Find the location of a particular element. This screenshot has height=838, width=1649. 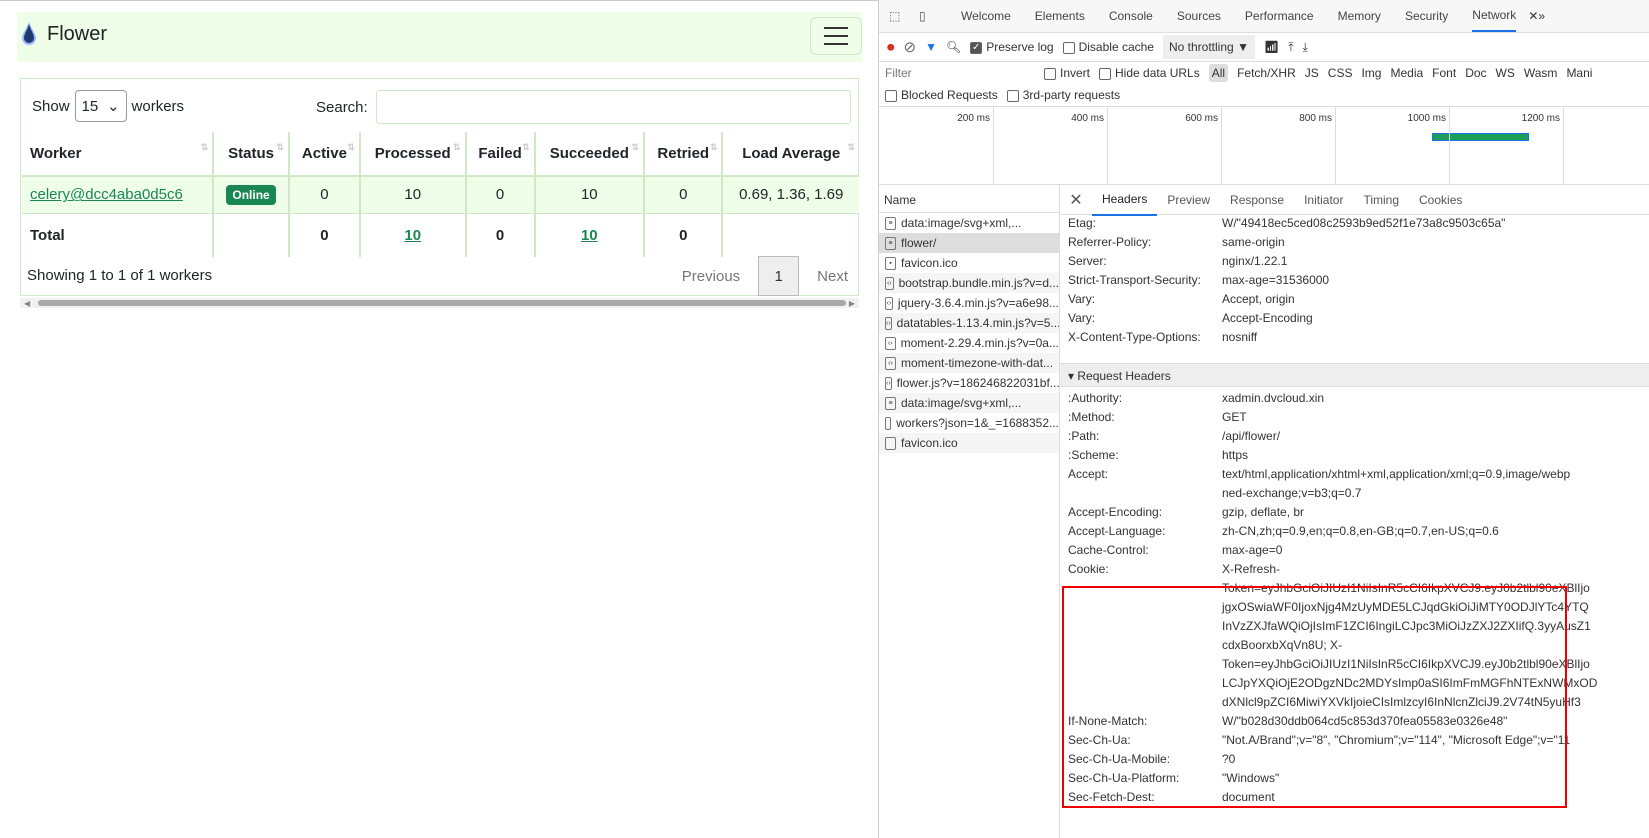

timeline-bar is located at coordinates (1480, 137).